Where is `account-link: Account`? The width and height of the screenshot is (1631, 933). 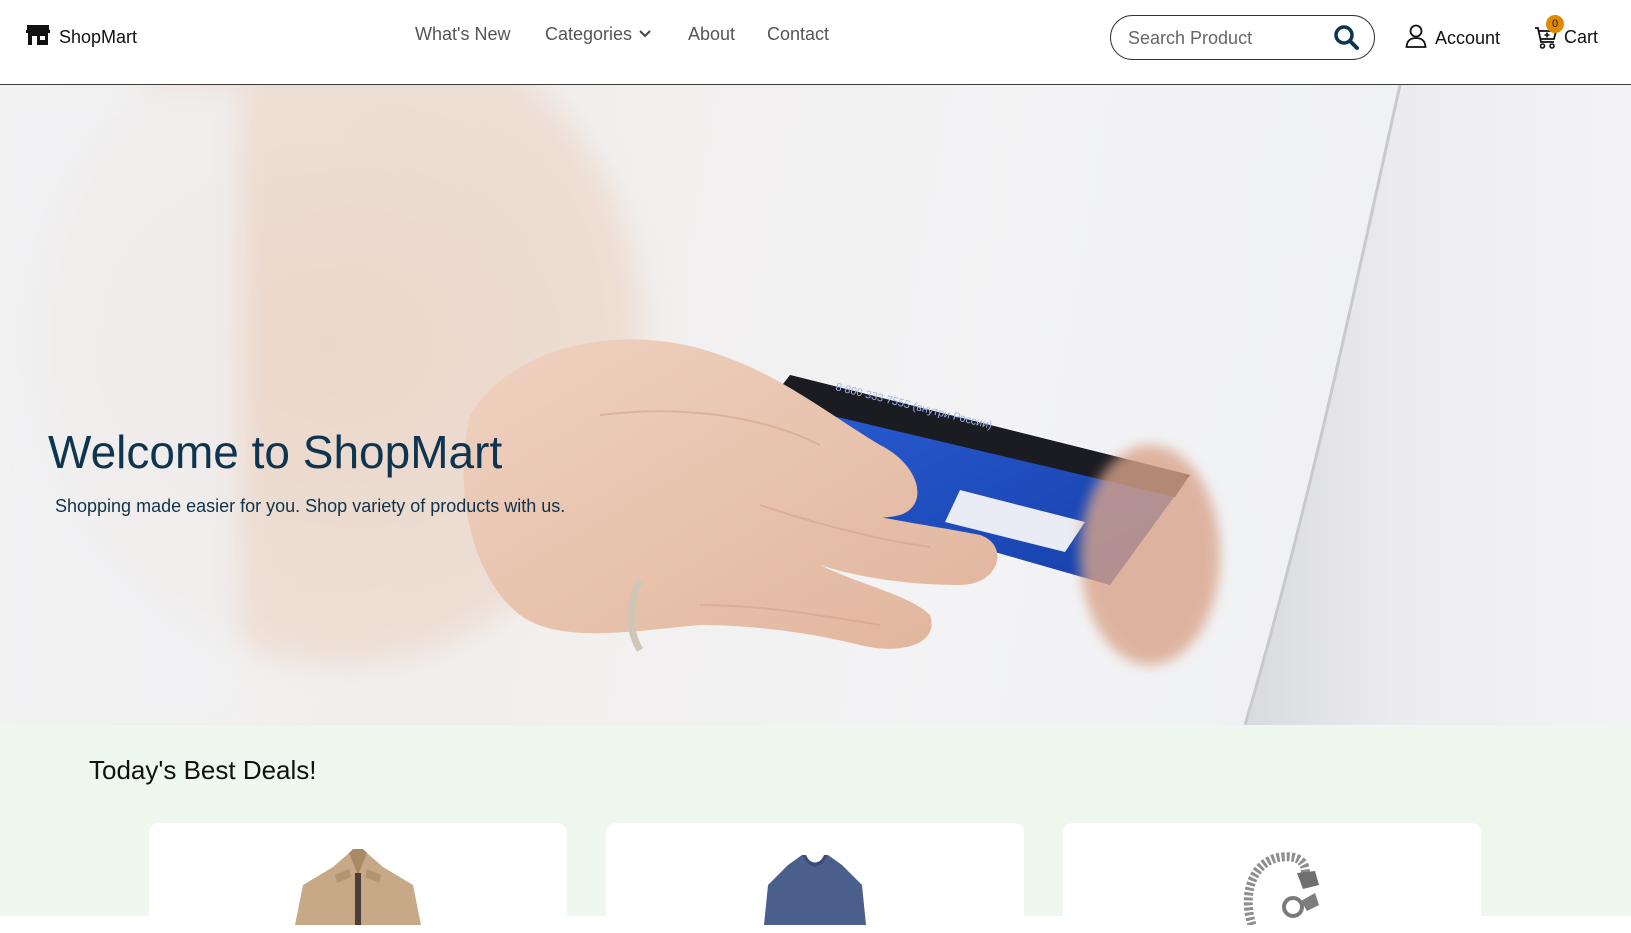
account-link: Account is located at coordinates (1452, 38).